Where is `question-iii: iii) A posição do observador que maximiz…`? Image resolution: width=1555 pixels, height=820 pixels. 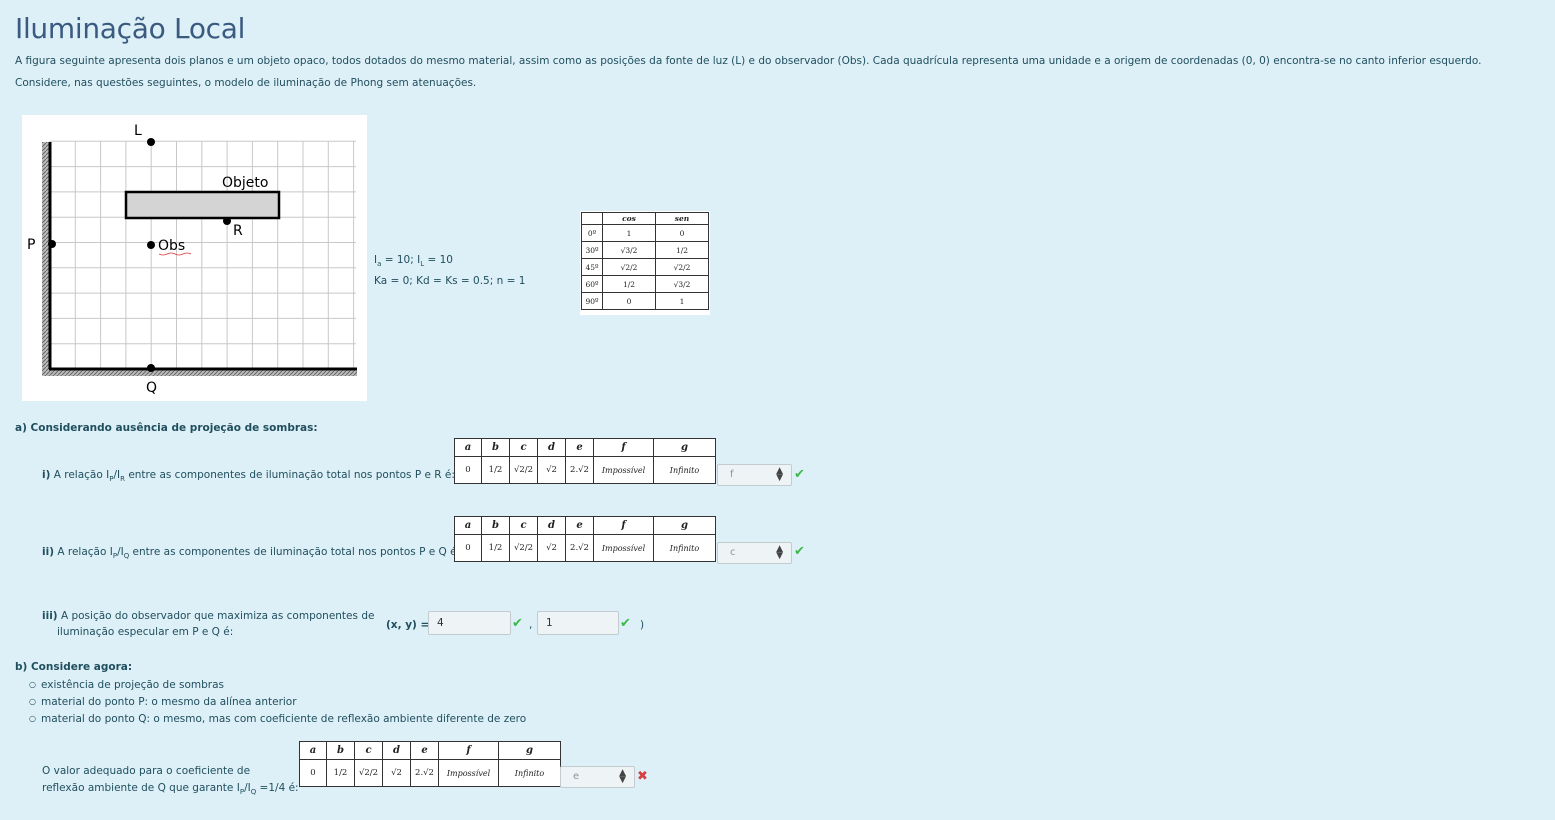 question-iii: iii) A posição do observador que maximiz… is located at coordinates (208, 624).